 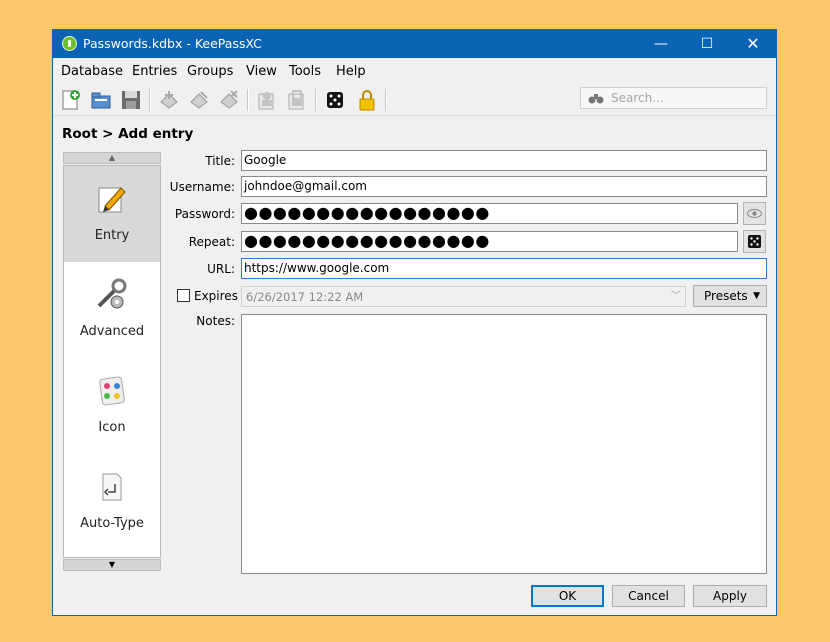 I want to click on ok-button: OK, so click(x=567, y=596).